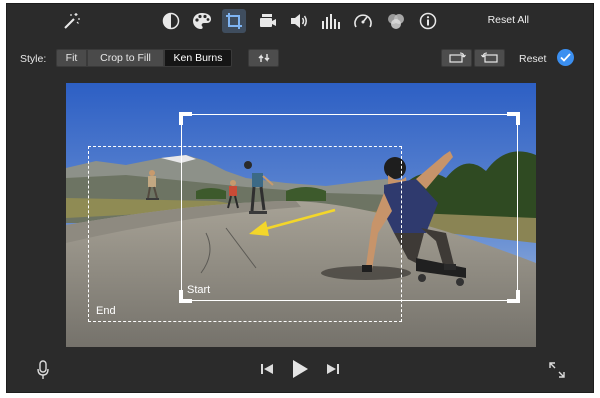  I want to click on swap-arrows-icon, so click(264, 58).